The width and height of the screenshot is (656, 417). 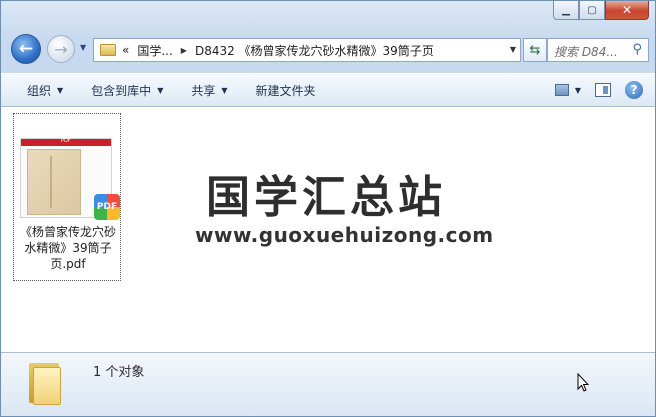 I want to click on breadcrumb-overflow: «, so click(x=125, y=50).